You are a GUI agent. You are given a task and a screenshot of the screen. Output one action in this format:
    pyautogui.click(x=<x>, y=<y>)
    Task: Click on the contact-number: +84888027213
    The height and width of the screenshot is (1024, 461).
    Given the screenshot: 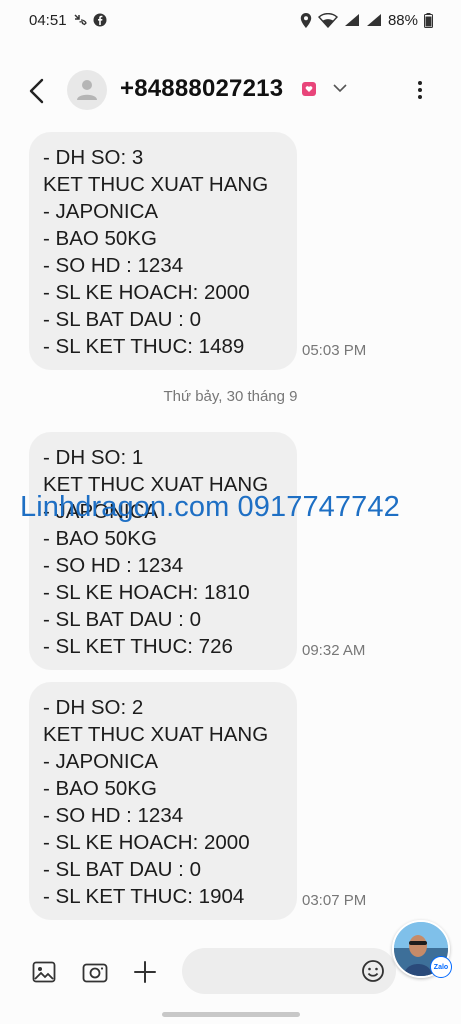 What is the action you would take?
    pyautogui.click(x=201, y=89)
    